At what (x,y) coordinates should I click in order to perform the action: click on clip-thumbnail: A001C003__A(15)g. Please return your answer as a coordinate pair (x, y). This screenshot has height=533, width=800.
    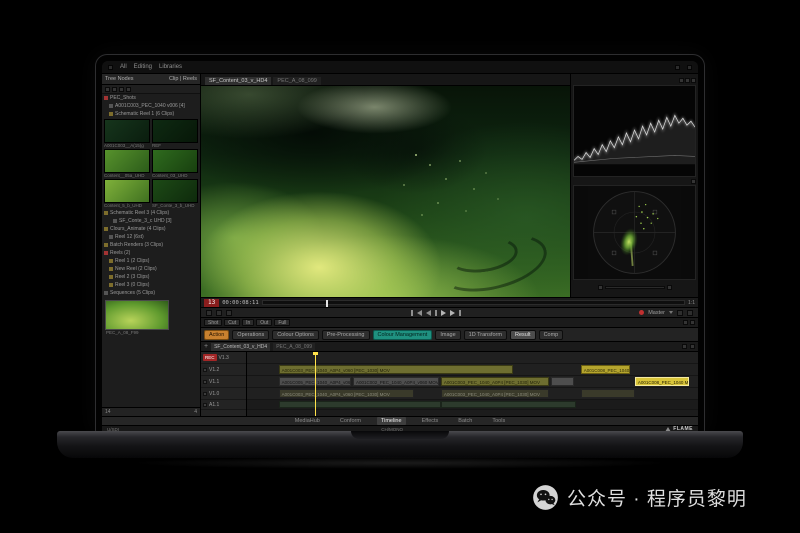
    Looking at the image, I should click on (127, 133).